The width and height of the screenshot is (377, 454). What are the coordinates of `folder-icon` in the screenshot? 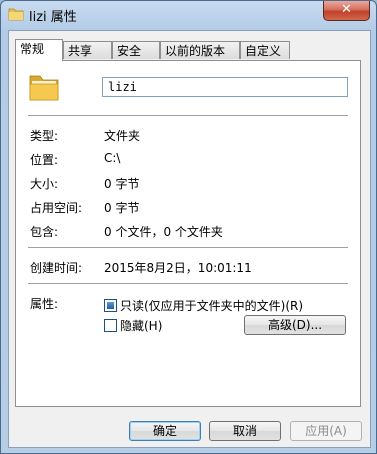 It's located at (16, 14).